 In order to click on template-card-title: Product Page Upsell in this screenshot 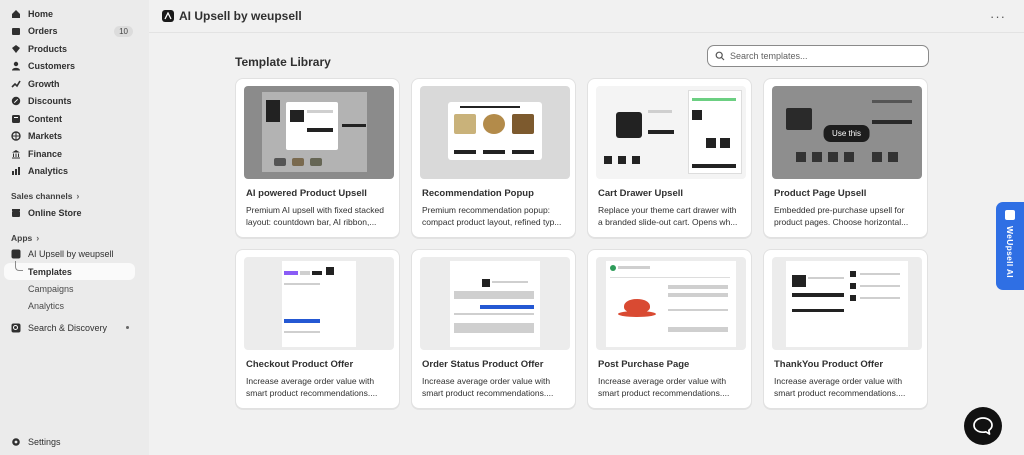, I will do `click(820, 193)`.